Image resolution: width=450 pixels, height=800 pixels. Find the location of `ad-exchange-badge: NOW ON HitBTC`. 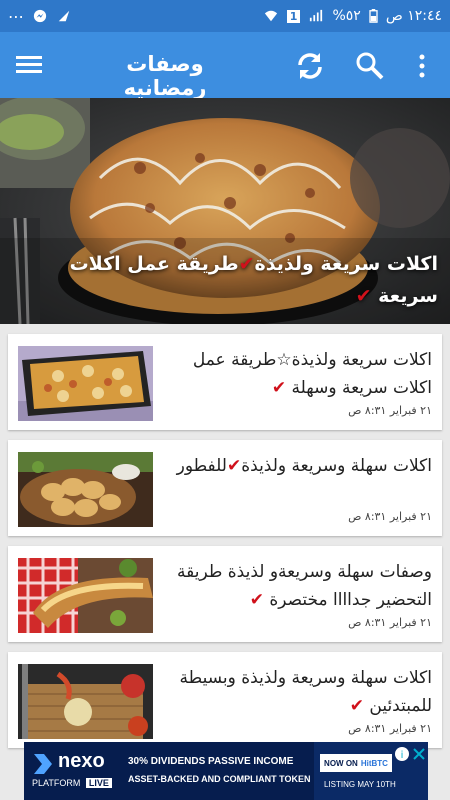

ad-exchange-badge: NOW ON HitBTC is located at coordinates (356, 763).